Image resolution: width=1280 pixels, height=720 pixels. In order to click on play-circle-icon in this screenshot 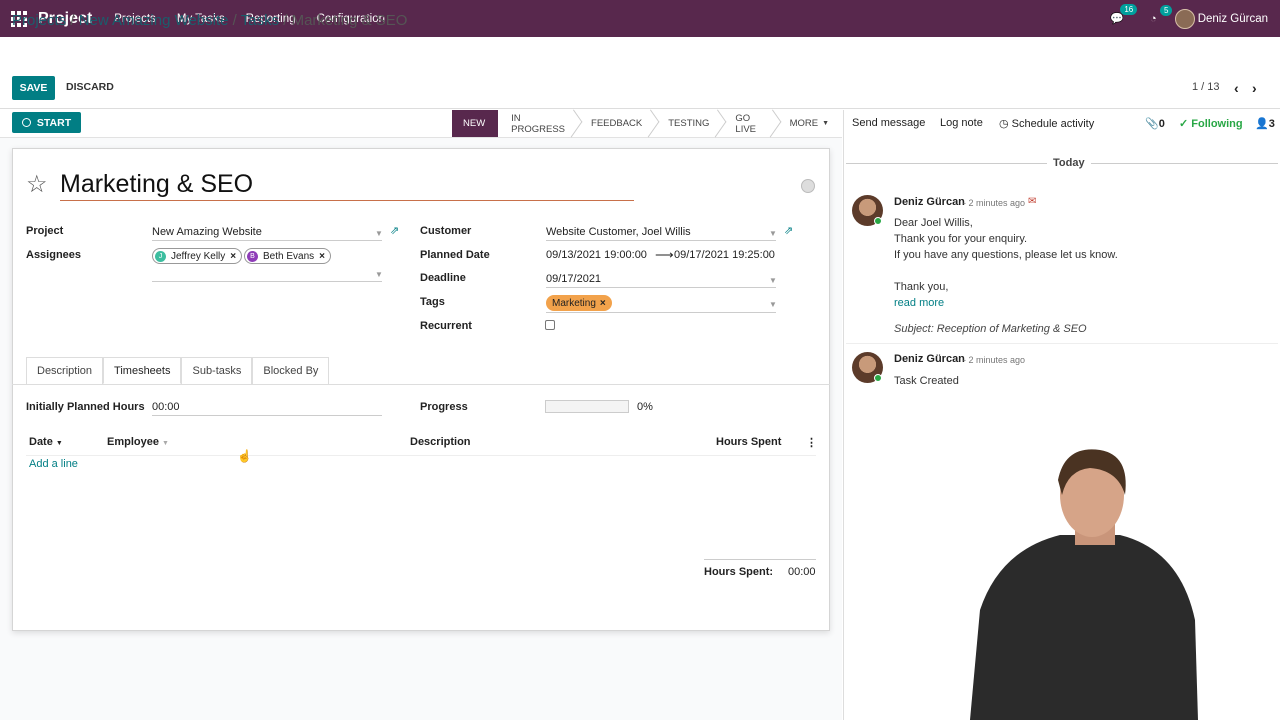, I will do `click(26, 122)`.